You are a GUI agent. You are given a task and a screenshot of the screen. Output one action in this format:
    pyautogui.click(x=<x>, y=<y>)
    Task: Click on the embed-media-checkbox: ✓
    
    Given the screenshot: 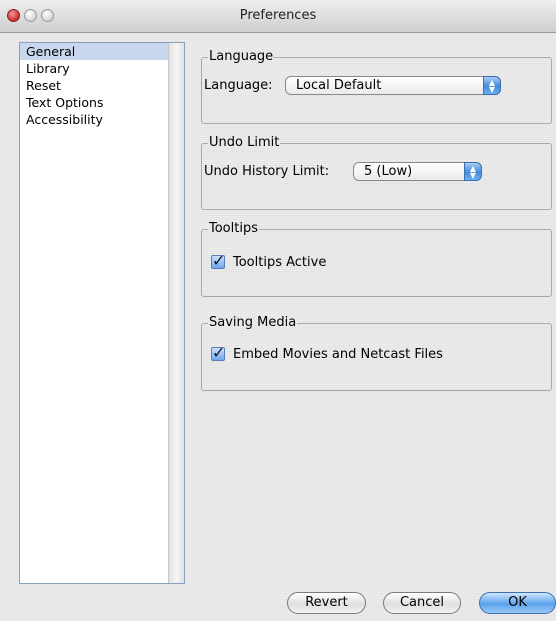 What is the action you would take?
    pyautogui.click(x=218, y=352)
    